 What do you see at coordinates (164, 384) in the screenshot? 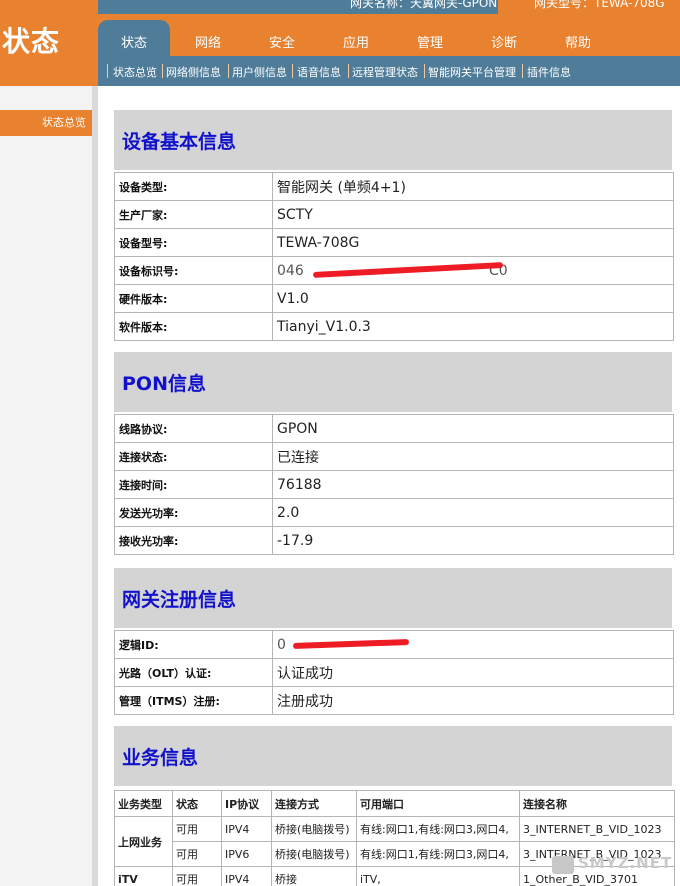
I see `section-title: PON信息` at bounding box center [164, 384].